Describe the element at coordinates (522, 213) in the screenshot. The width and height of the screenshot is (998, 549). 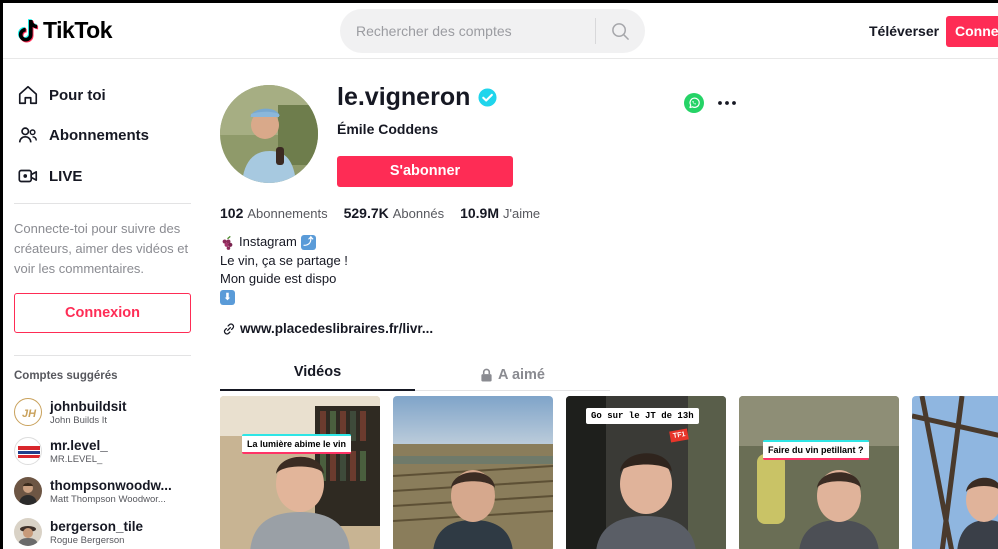
I see `stat-label: J'aime` at that location.